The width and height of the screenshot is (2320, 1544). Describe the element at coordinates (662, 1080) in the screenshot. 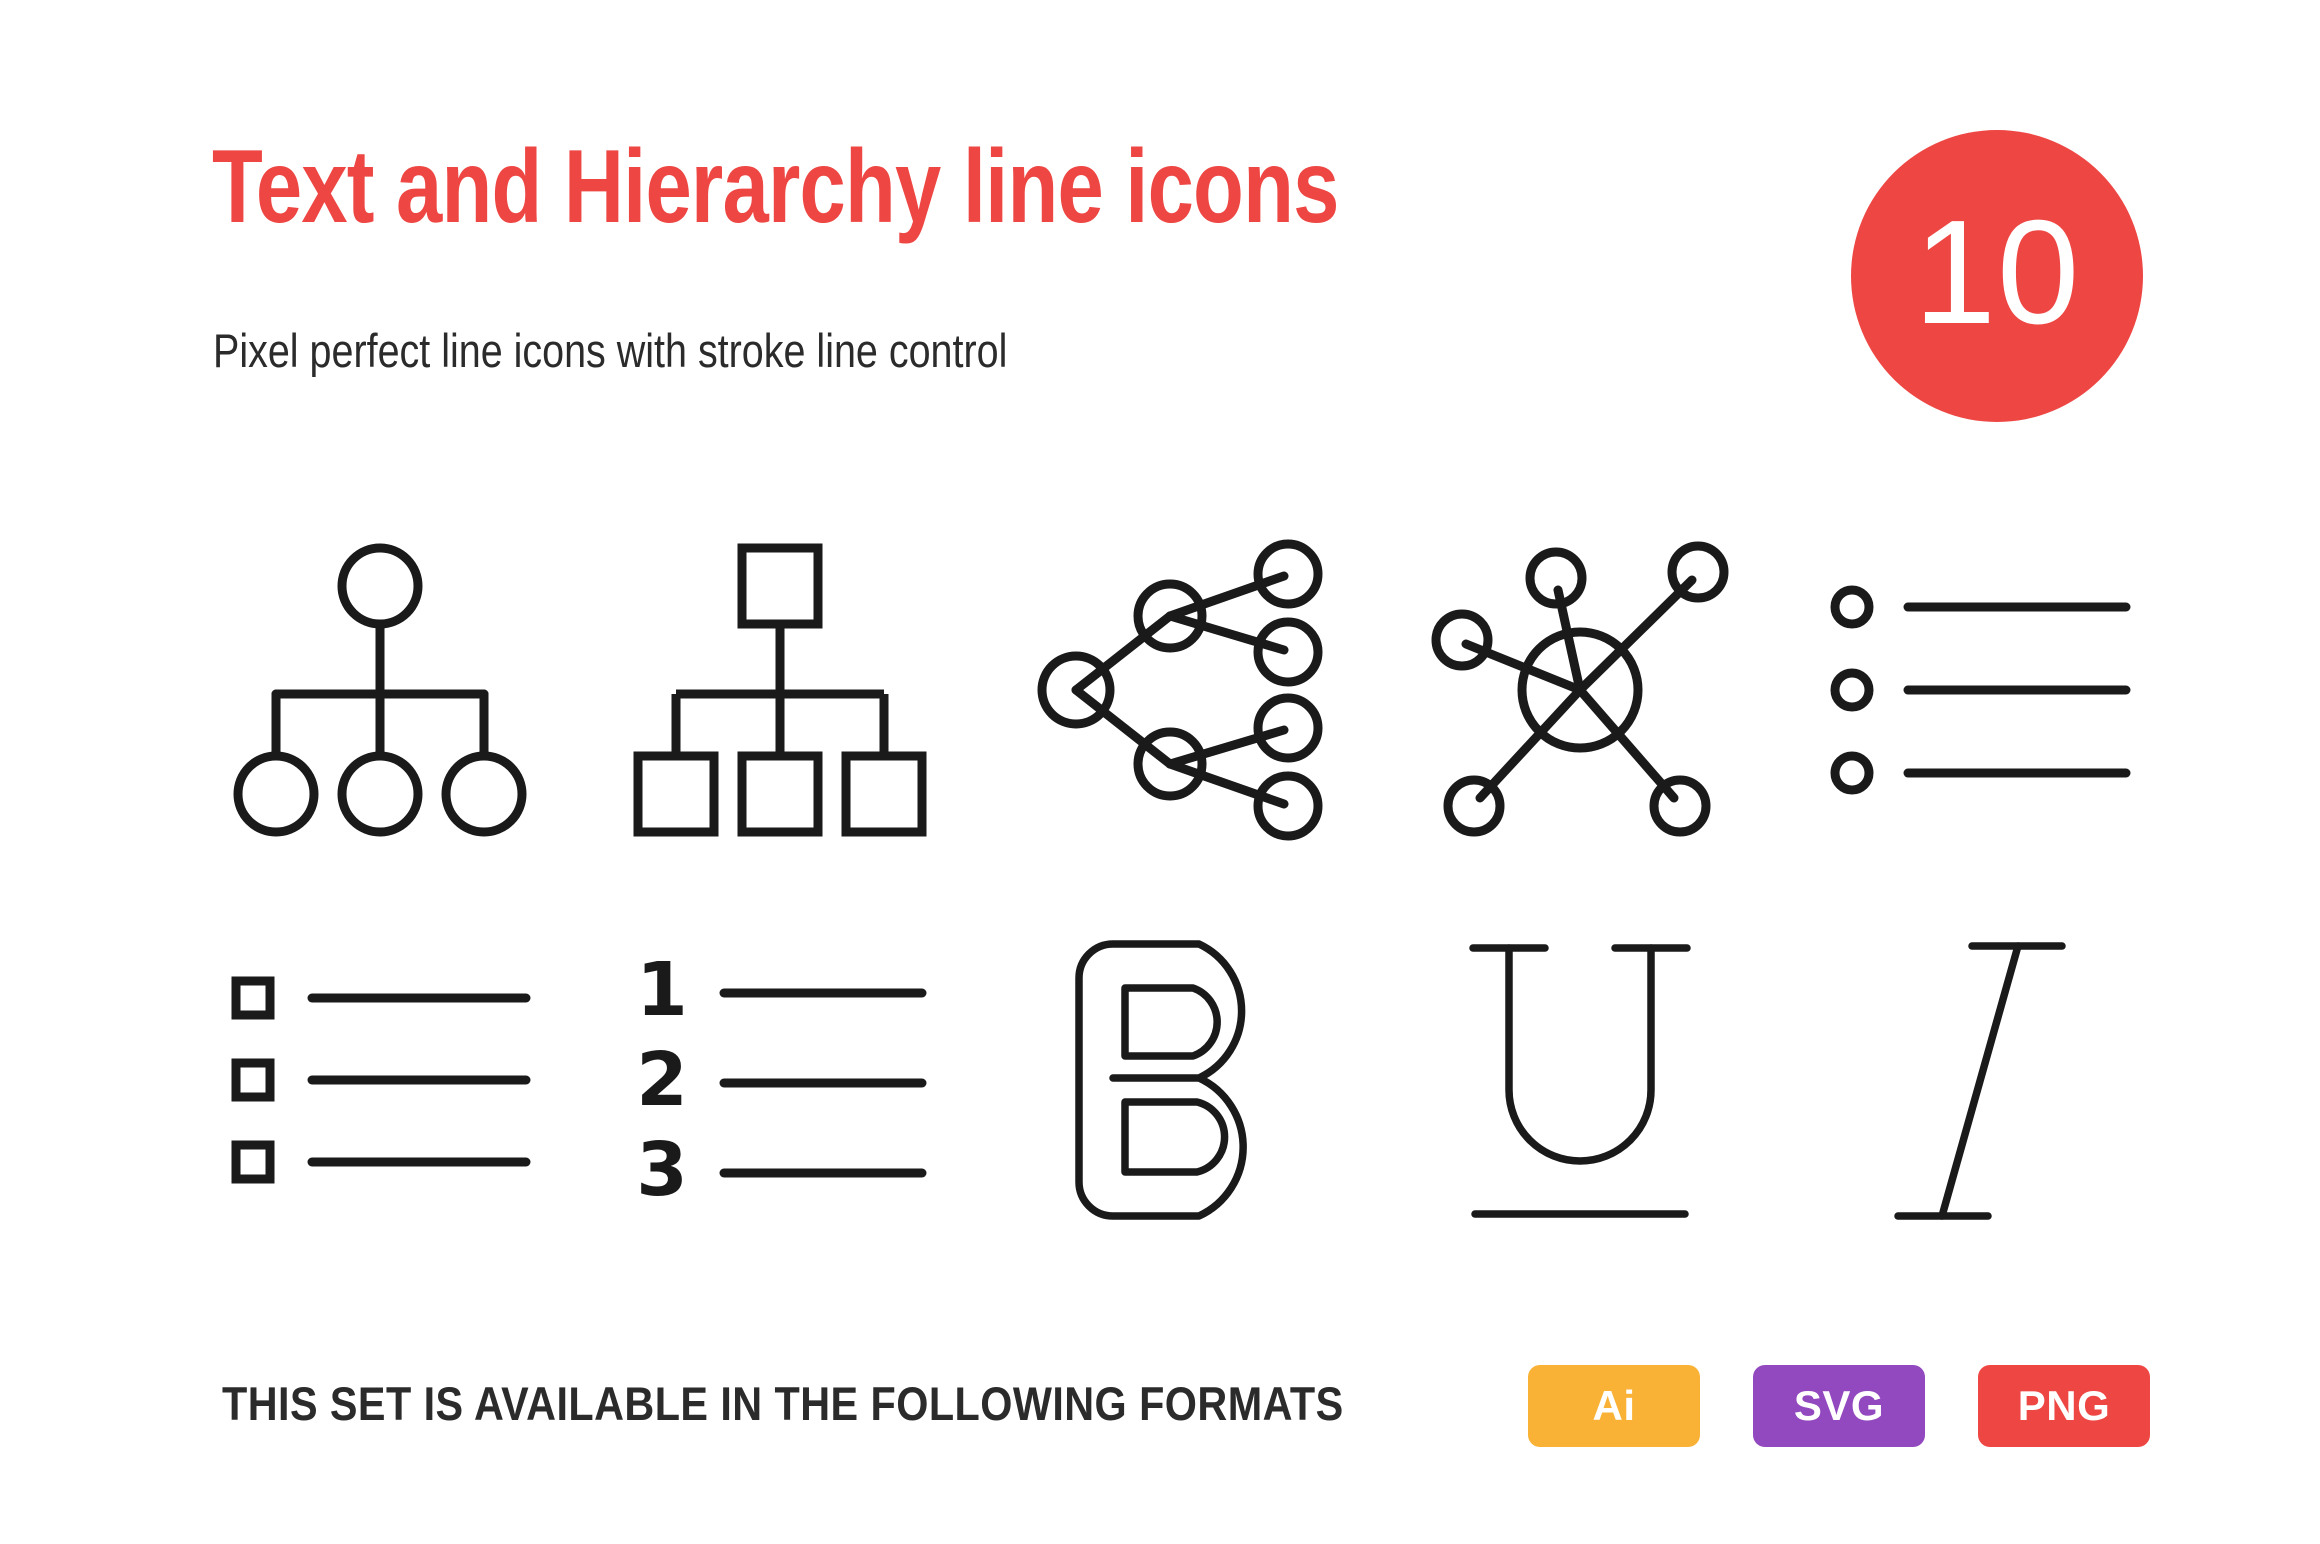

I see `numbered-list-numeral-2: 2` at that location.